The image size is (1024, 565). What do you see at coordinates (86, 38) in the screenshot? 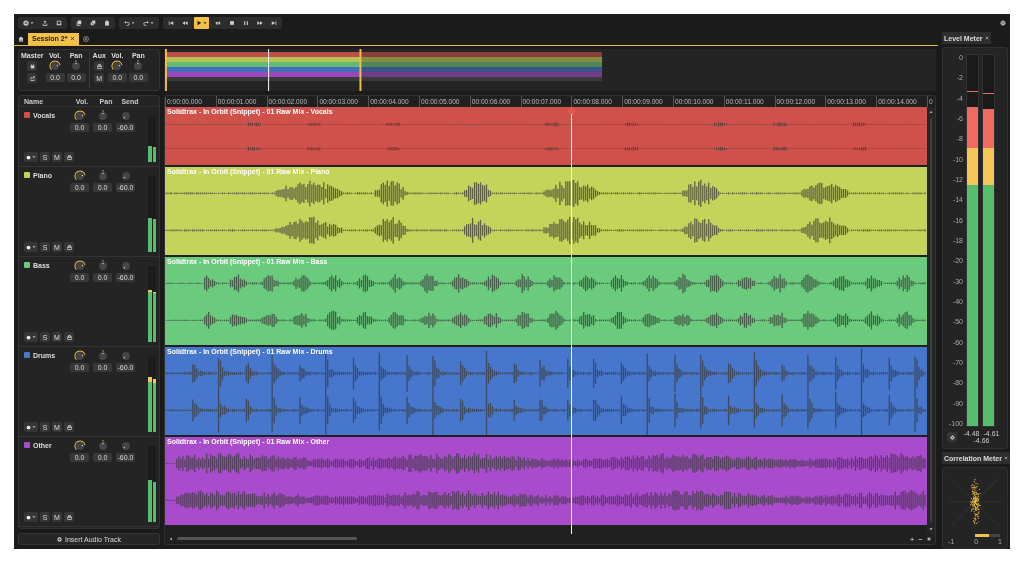
I see `plus-circle-icon` at bounding box center [86, 38].